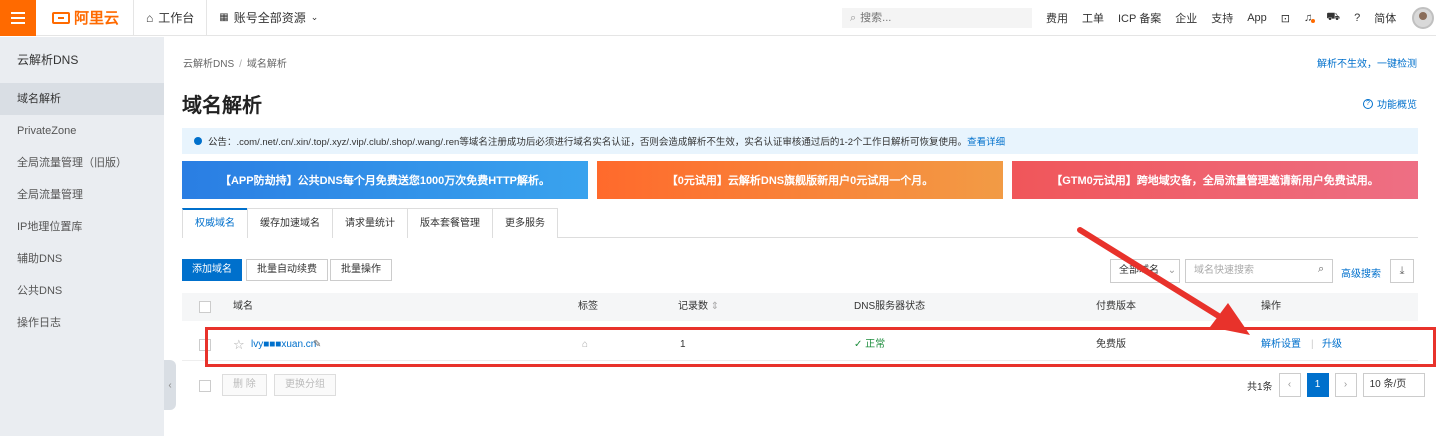 This screenshot has width=1436, height=436. I want to click on select-all-checkbox, so click(205, 307).